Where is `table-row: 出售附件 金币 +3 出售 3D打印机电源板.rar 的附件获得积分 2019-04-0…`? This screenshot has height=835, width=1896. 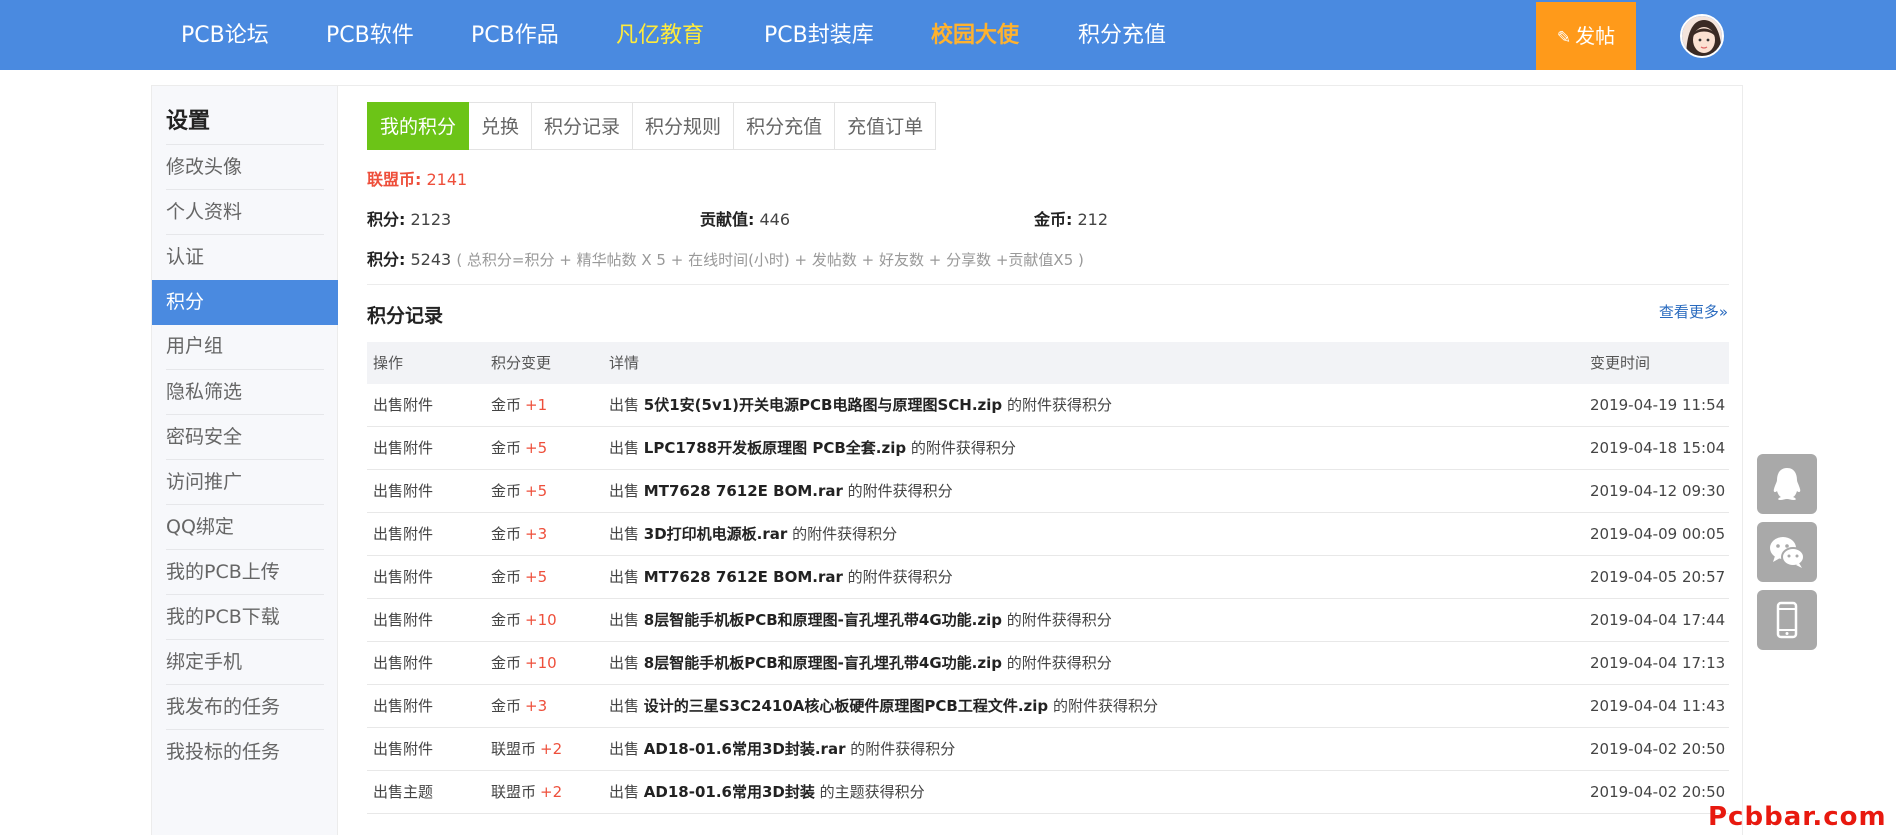 table-row: 出售附件 金币 +3 出售 3D打印机电源板.rar 的附件获得积分 2019-04-0… is located at coordinates (1048, 534).